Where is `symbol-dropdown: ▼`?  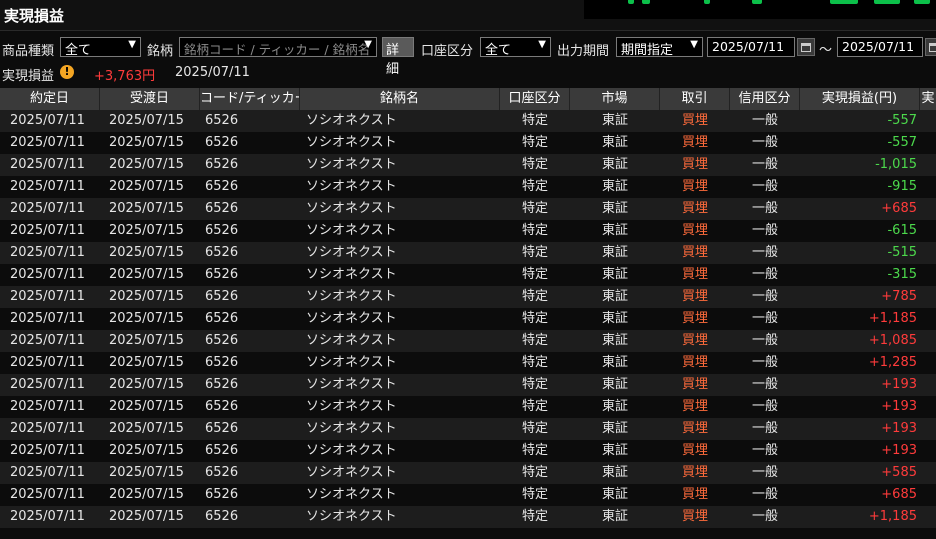
symbol-dropdown: ▼ is located at coordinates (278, 47).